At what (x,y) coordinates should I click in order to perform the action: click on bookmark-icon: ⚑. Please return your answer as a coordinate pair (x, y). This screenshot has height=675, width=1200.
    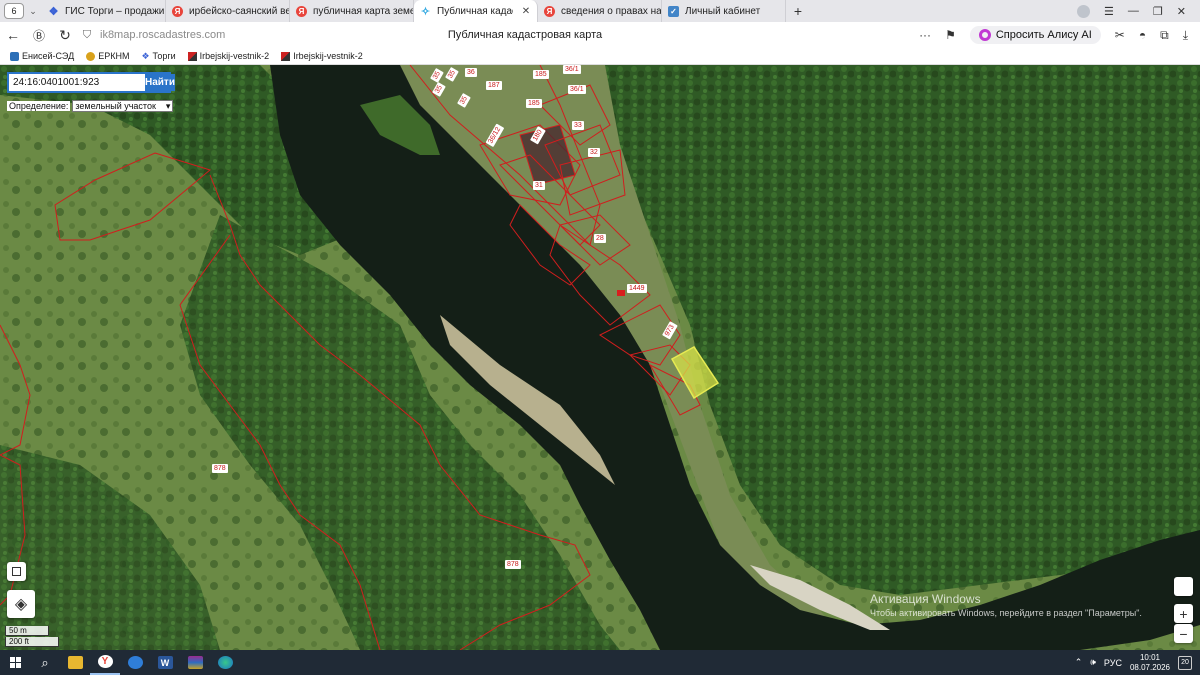
    Looking at the image, I should click on (950, 35).